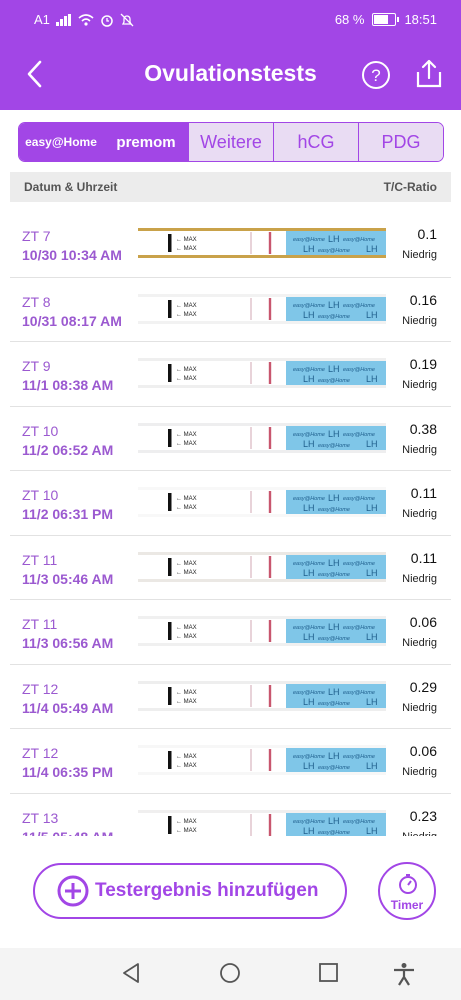  What do you see at coordinates (68, 772) in the screenshot?
I see `test-datetime: 11/4 06:35 PM` at bounding box center [68, 772].